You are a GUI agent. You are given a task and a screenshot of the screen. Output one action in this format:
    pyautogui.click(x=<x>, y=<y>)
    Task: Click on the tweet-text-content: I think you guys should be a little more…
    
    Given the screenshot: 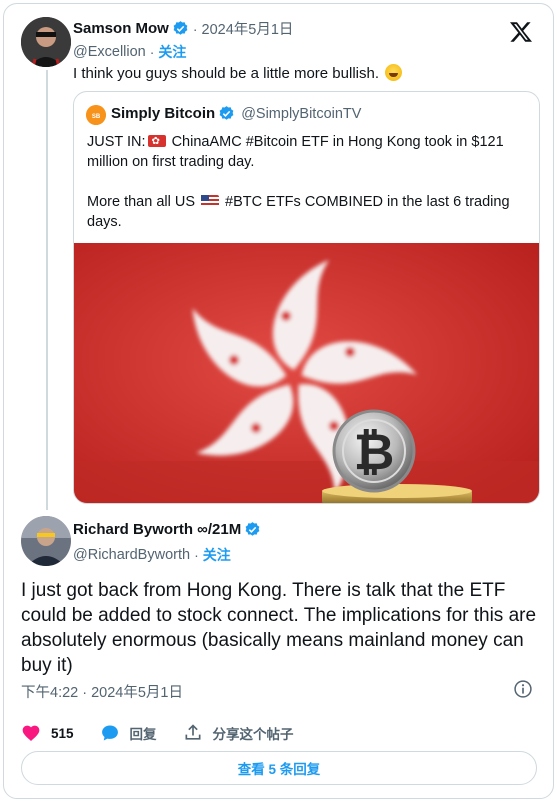 What is the action you would take?
    pyautogui.click(x=226, y=73)
    